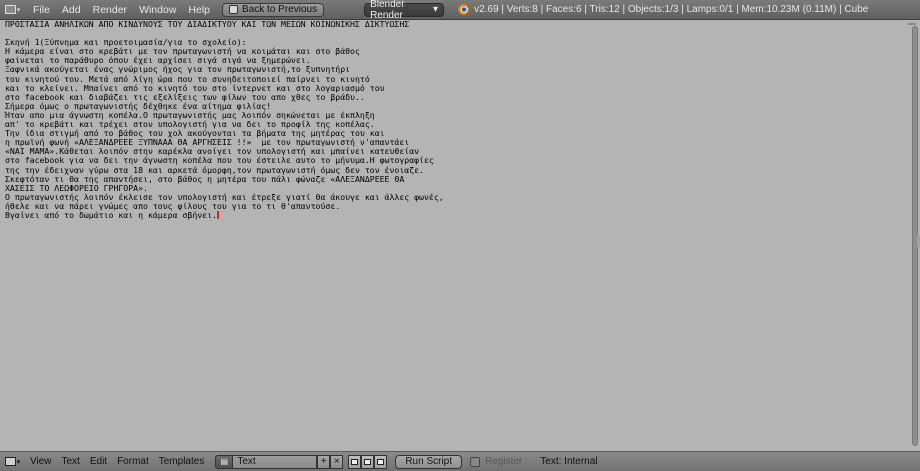 This screenshot has height=471, width=920. What do you see at coordinates (504, 461) in the screenshot?
I see `register-label: Register` at bounding box center [504, 461].